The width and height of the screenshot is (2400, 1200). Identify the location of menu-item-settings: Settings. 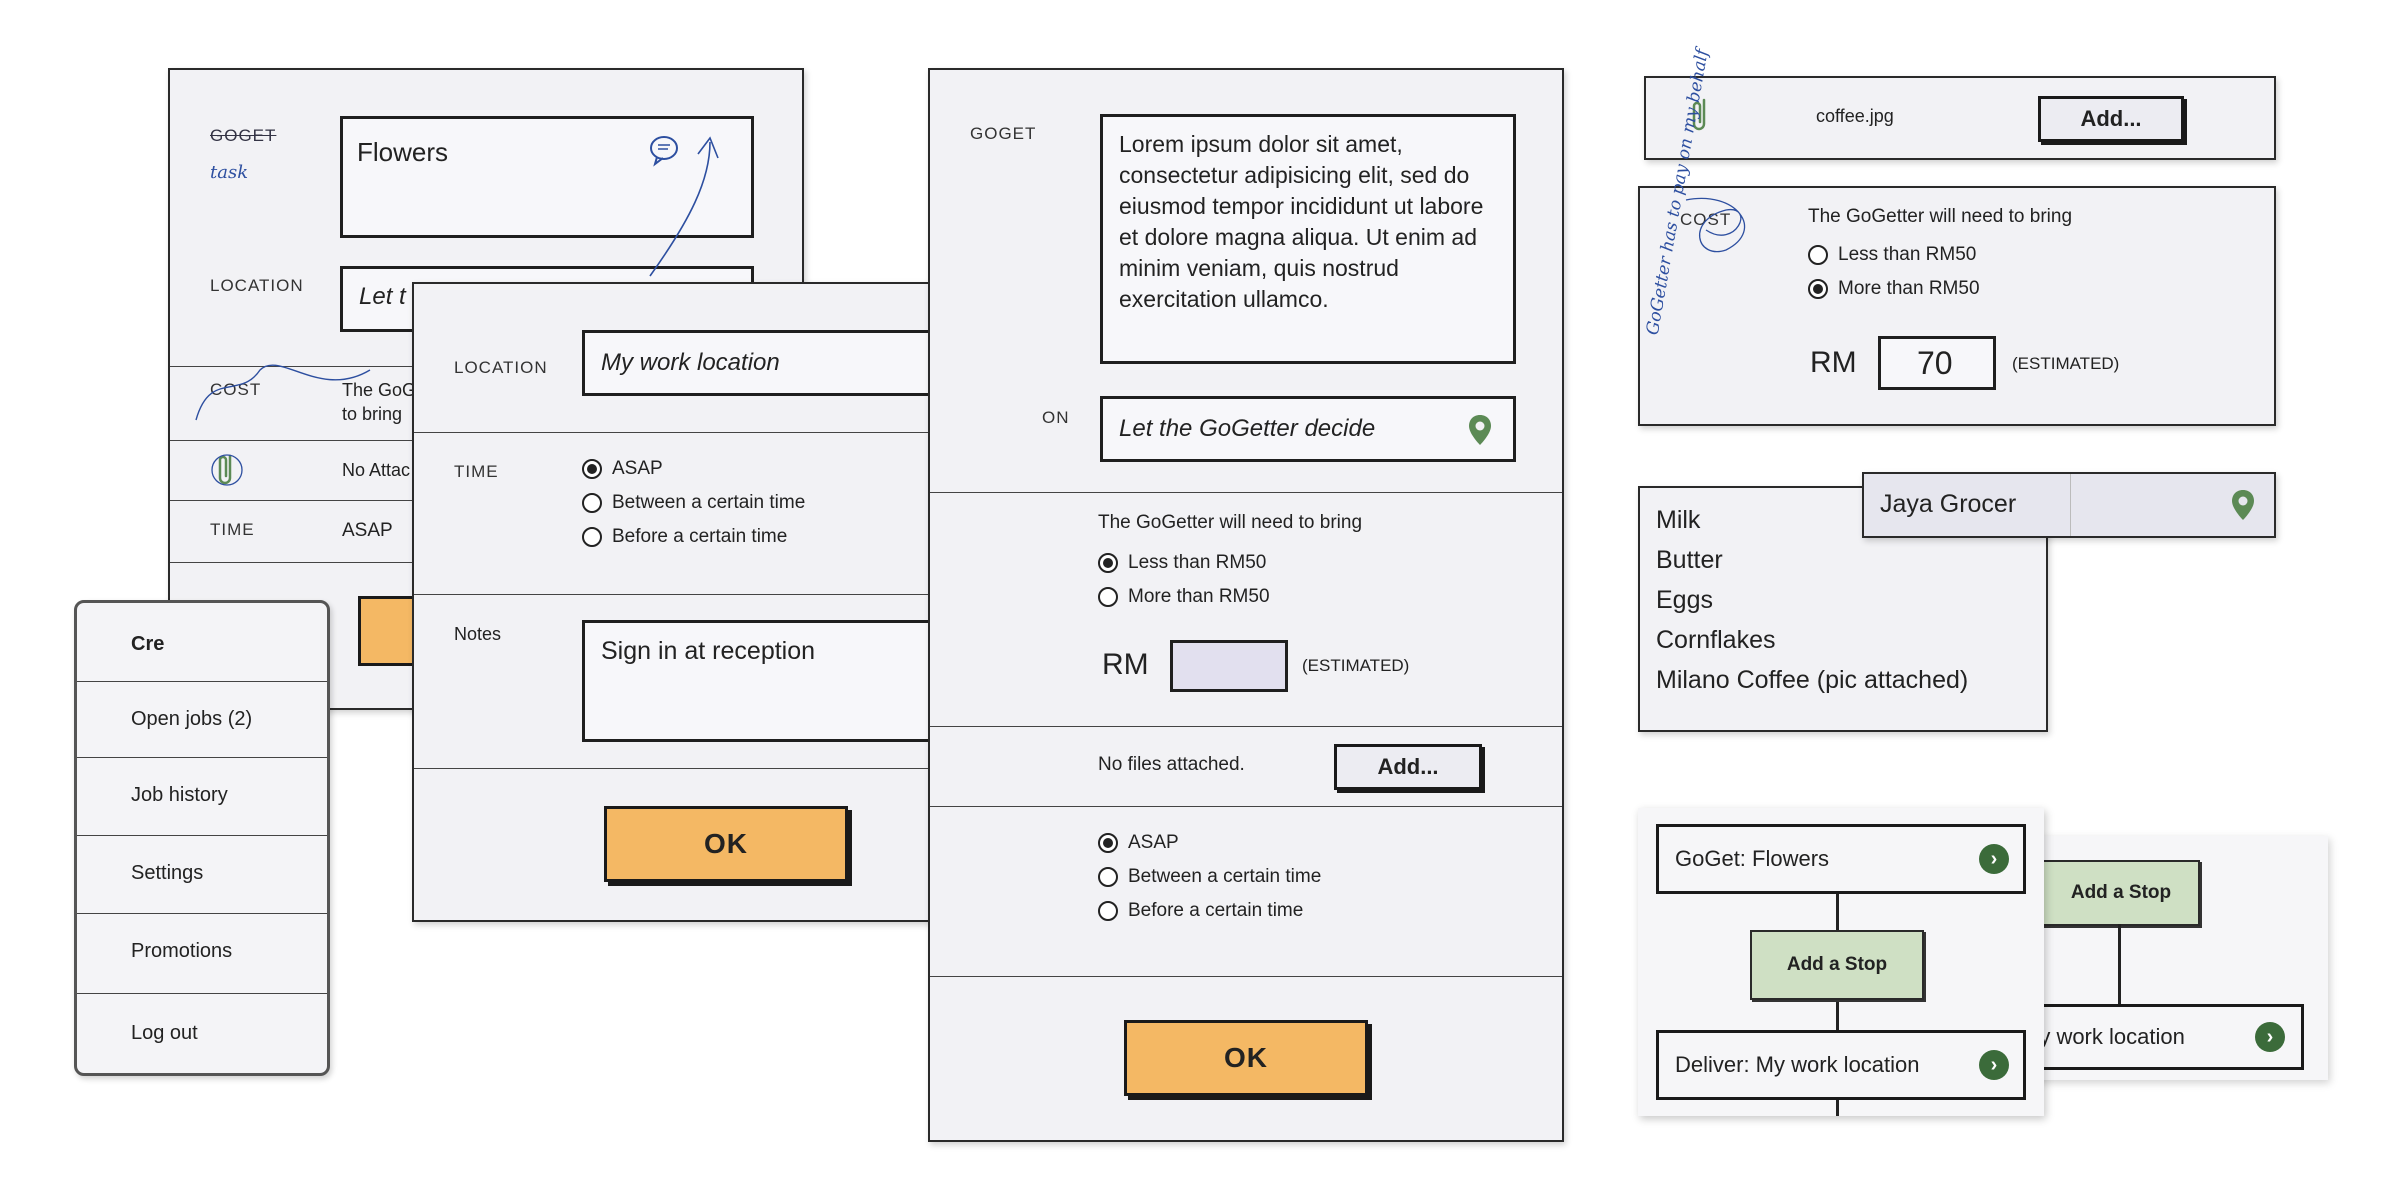
(202, 873).